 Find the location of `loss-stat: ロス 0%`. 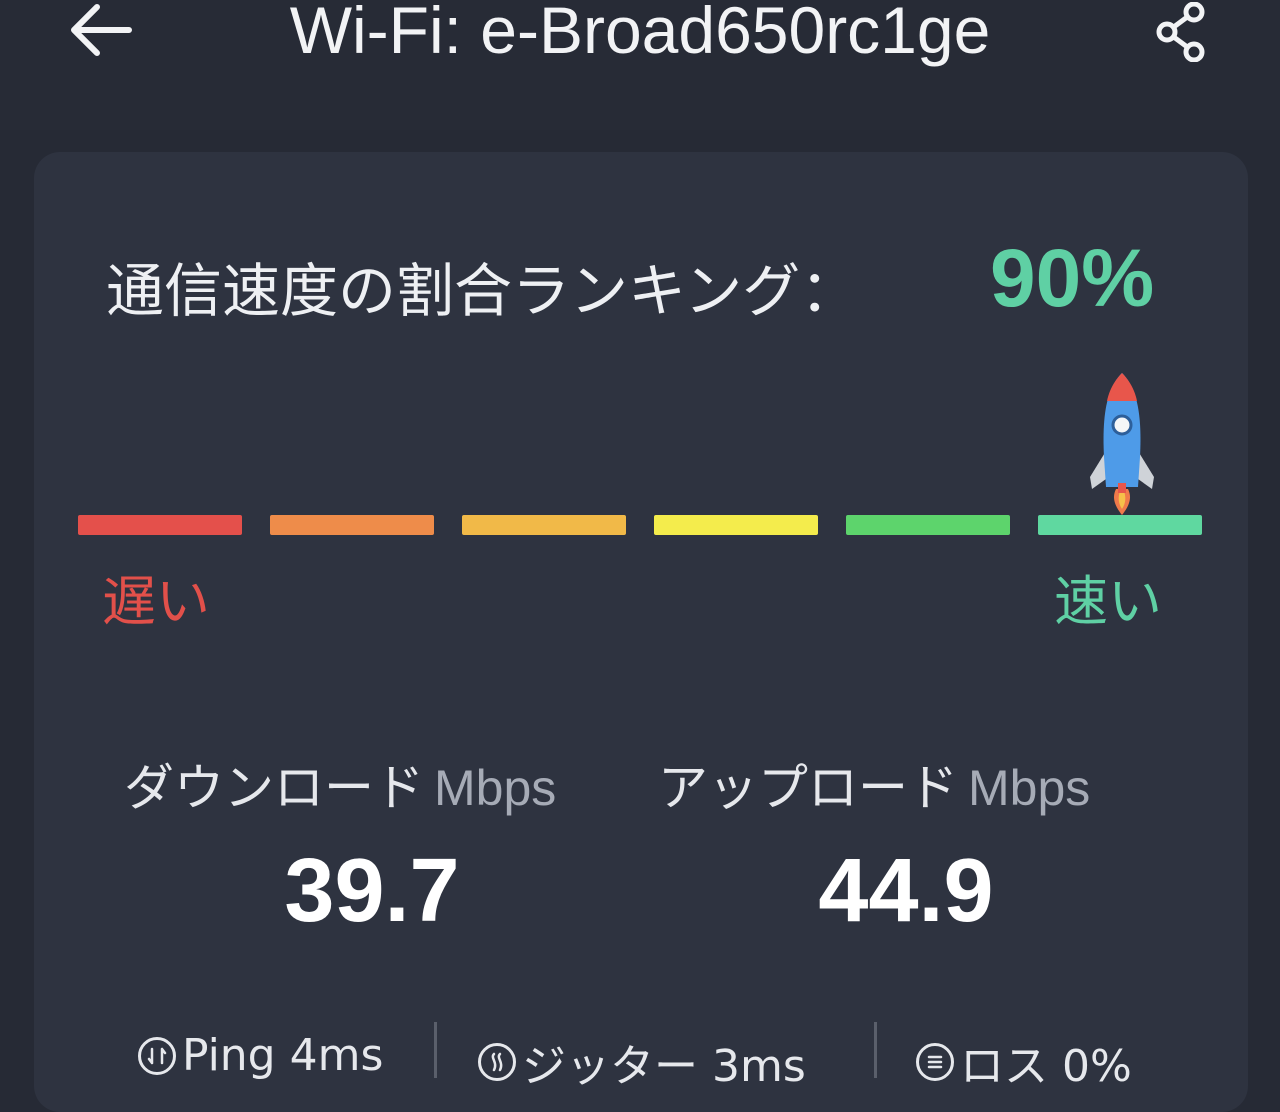

loss-stat: ロス 0% is located at coordinates (1024, 1062).